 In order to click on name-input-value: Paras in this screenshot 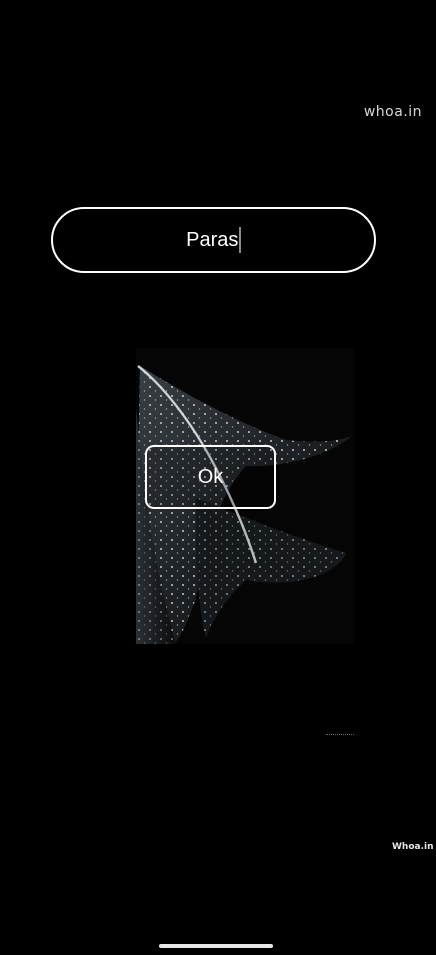, I will do `click(212, 239)`.